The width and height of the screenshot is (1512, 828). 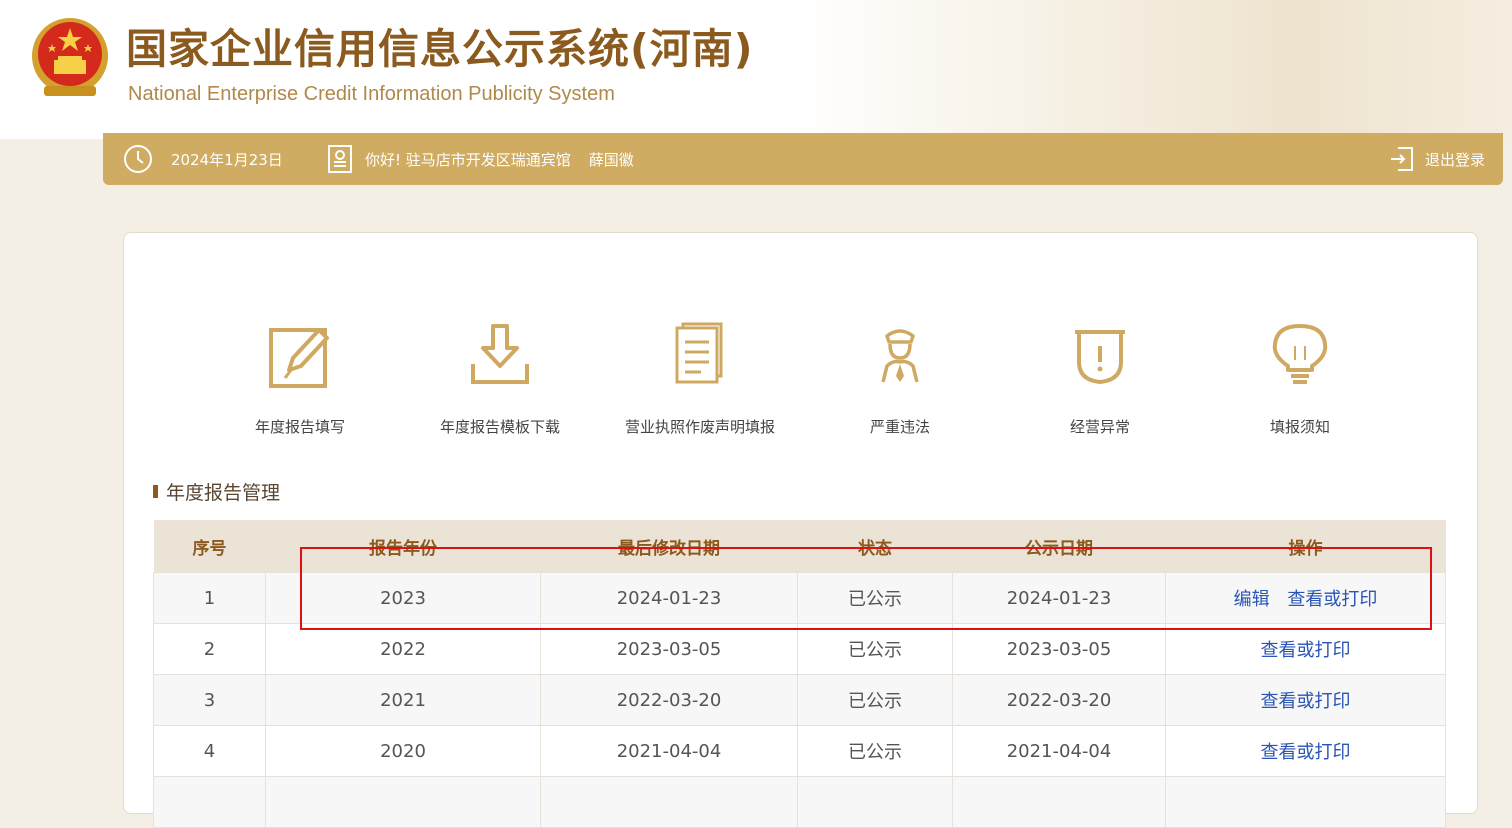 I want to click on quick-action-label: 经营异常, so click(x=1099, y=427).